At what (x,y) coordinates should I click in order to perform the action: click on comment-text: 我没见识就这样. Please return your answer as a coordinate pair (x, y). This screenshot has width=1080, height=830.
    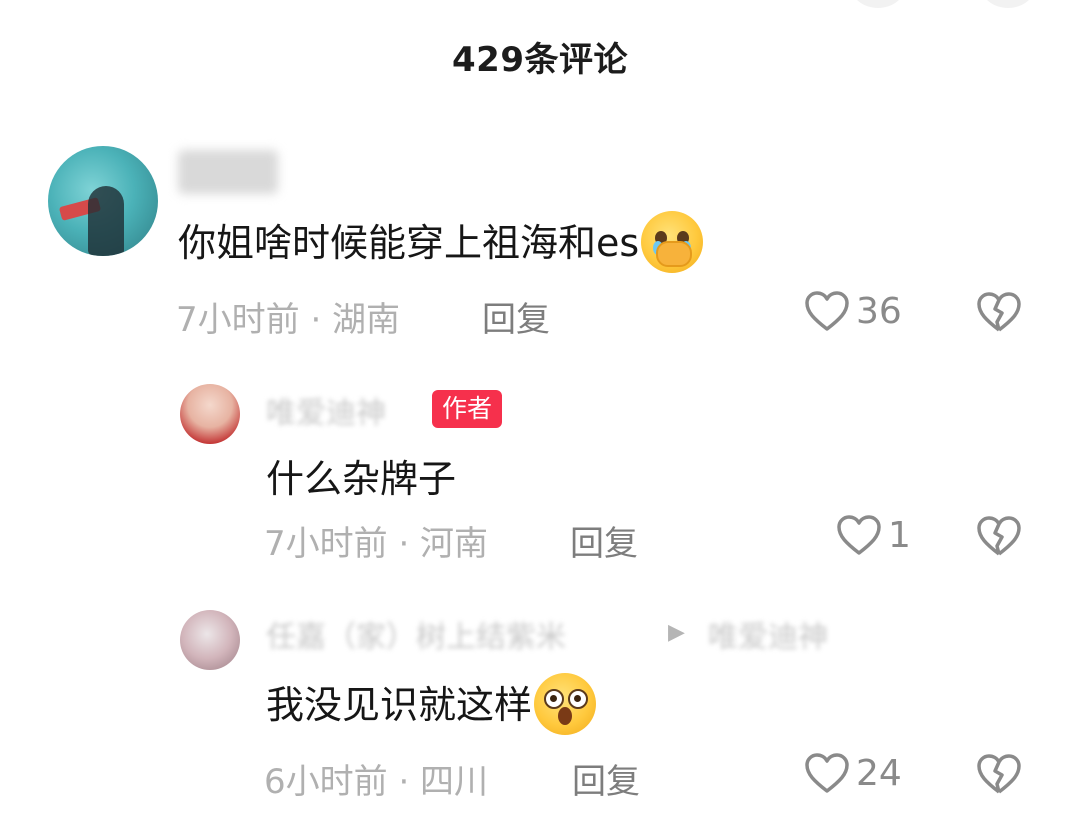
    Looking at the image, I should click on (431, 705).